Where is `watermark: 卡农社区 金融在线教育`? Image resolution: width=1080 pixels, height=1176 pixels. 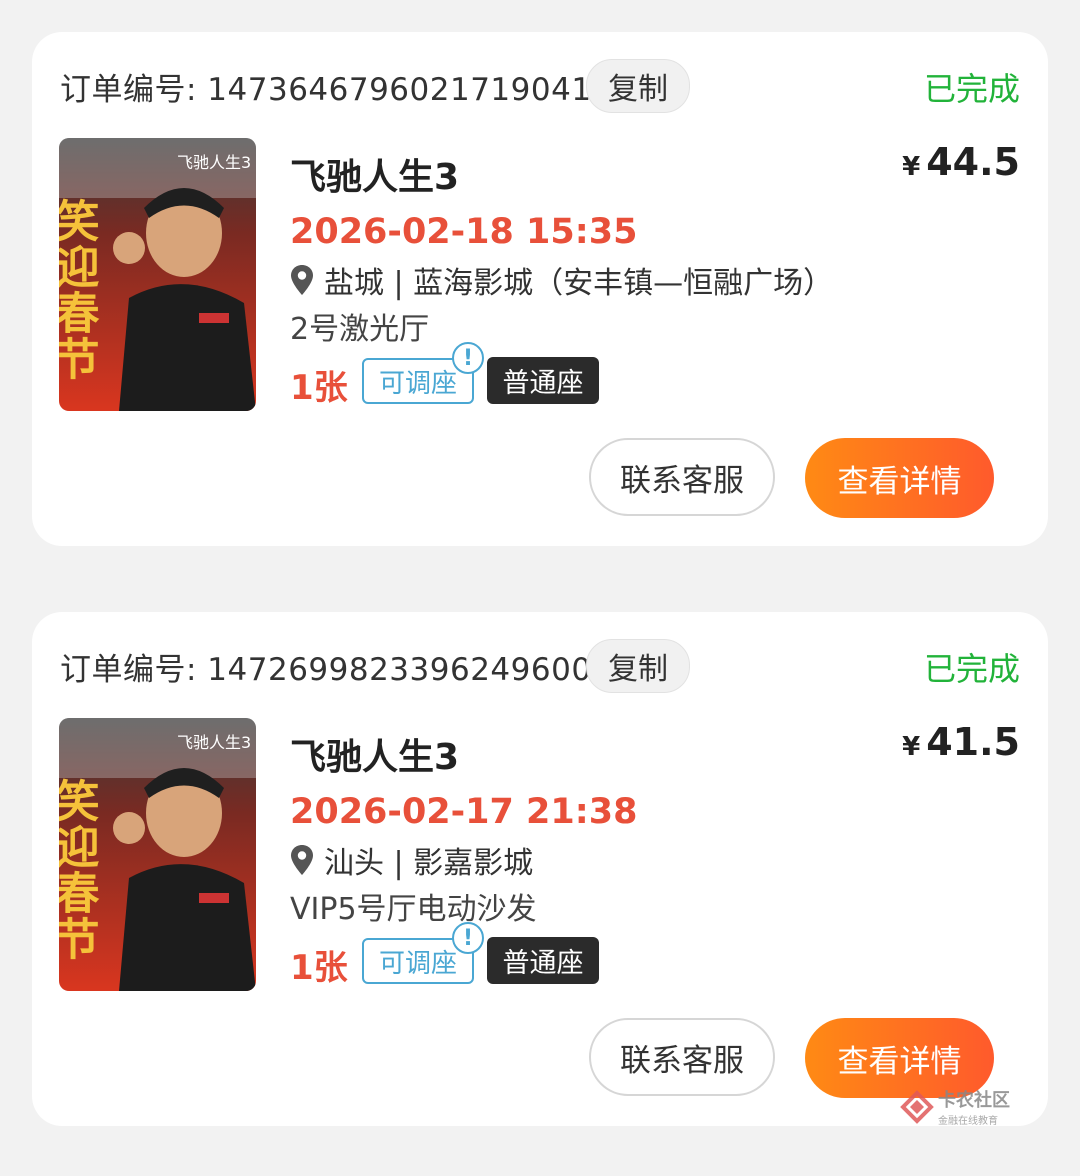 watermark: 卡农社区 金融在线教育 is located at coordinates (955, 1106).